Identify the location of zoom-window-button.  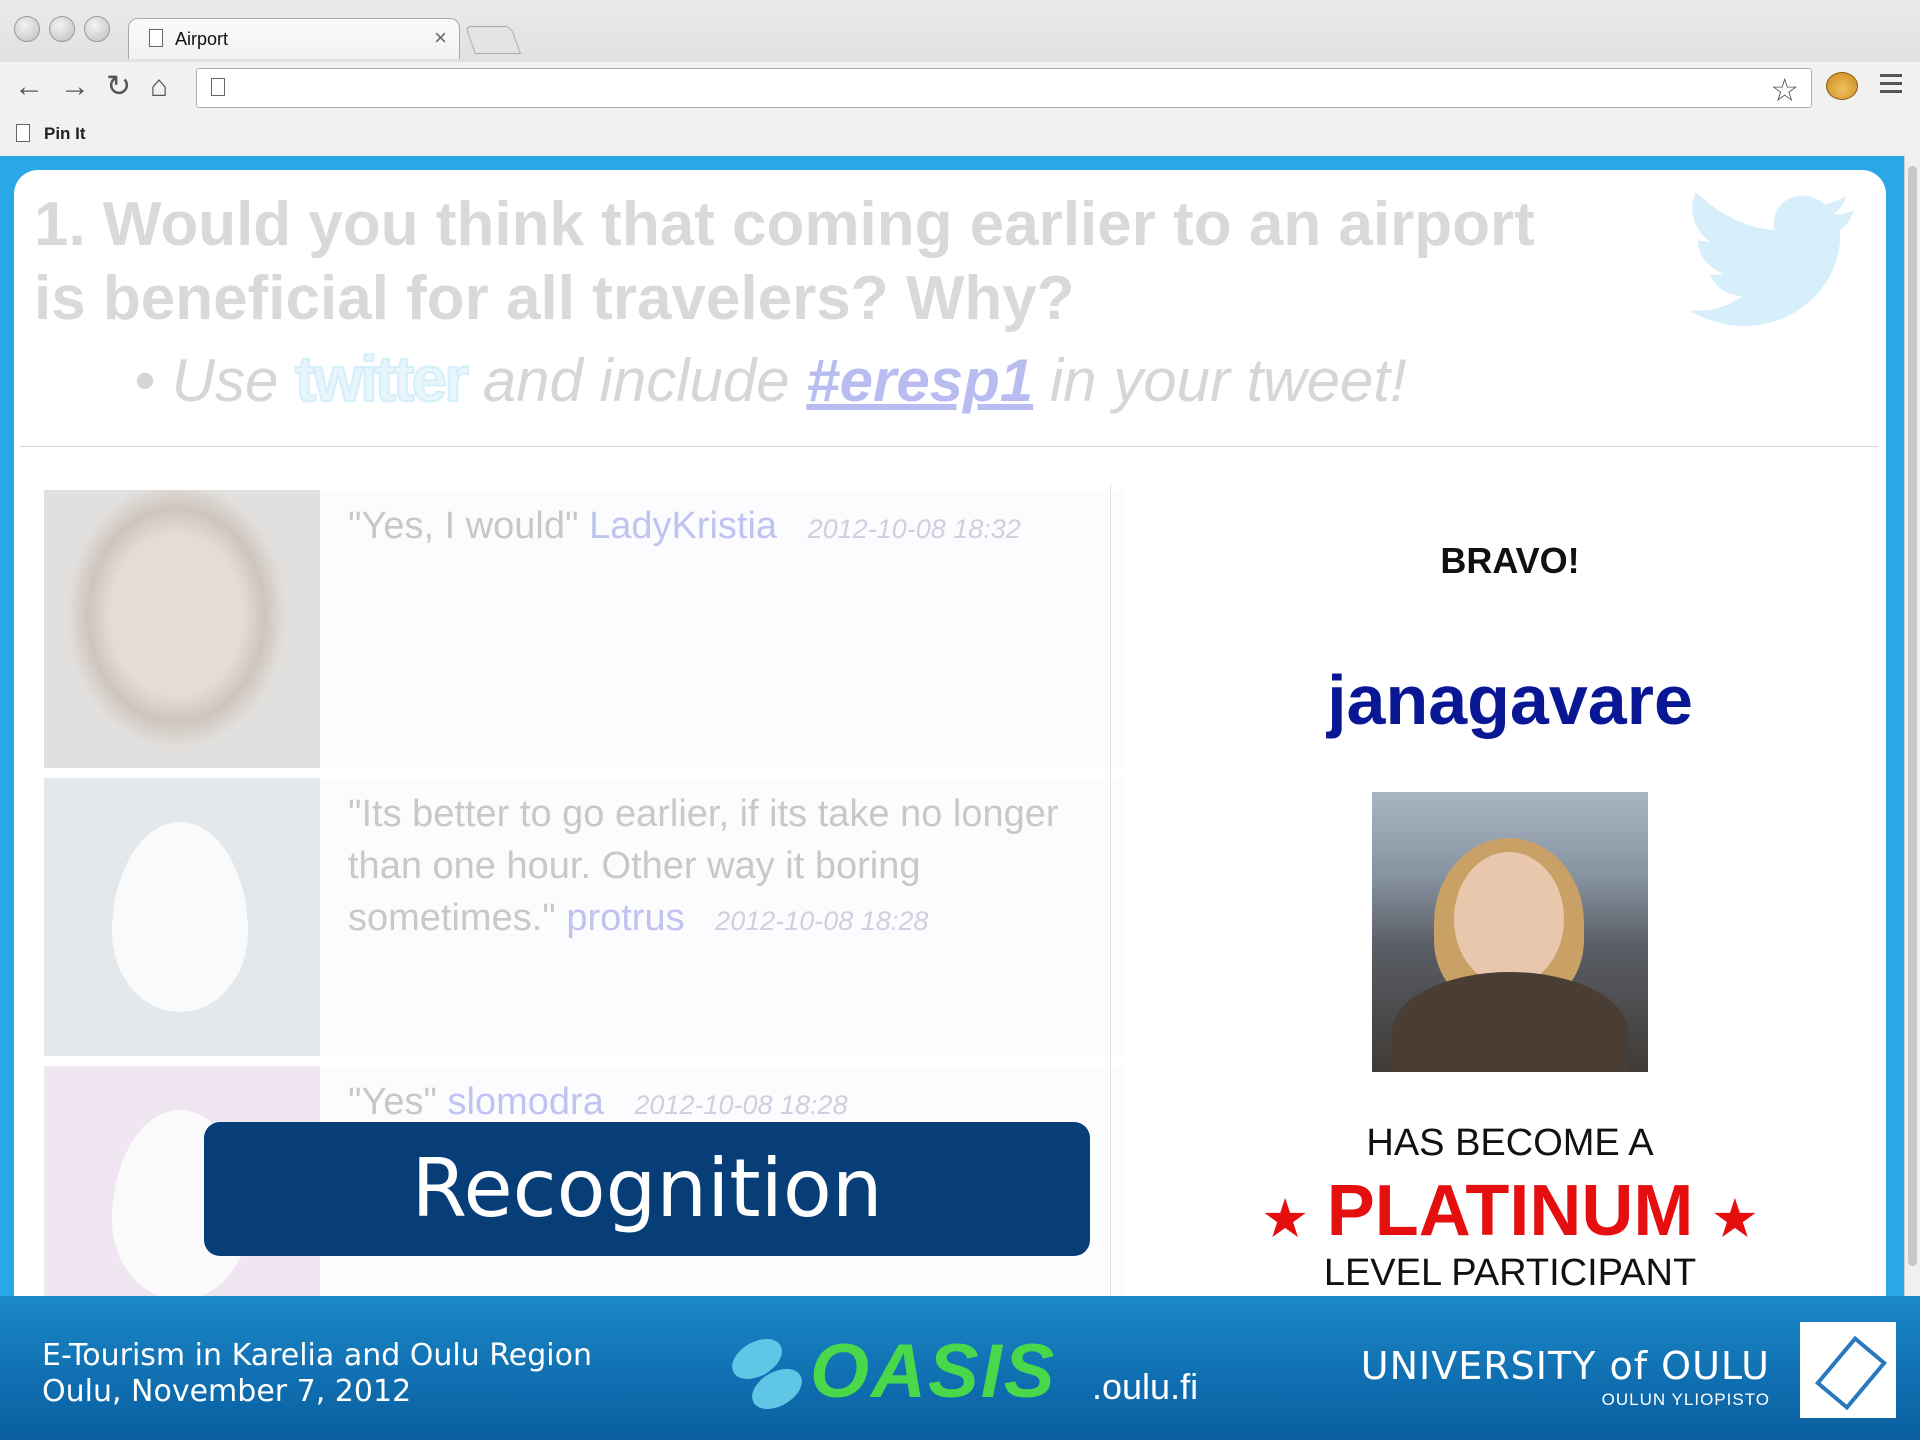
(97, 29).